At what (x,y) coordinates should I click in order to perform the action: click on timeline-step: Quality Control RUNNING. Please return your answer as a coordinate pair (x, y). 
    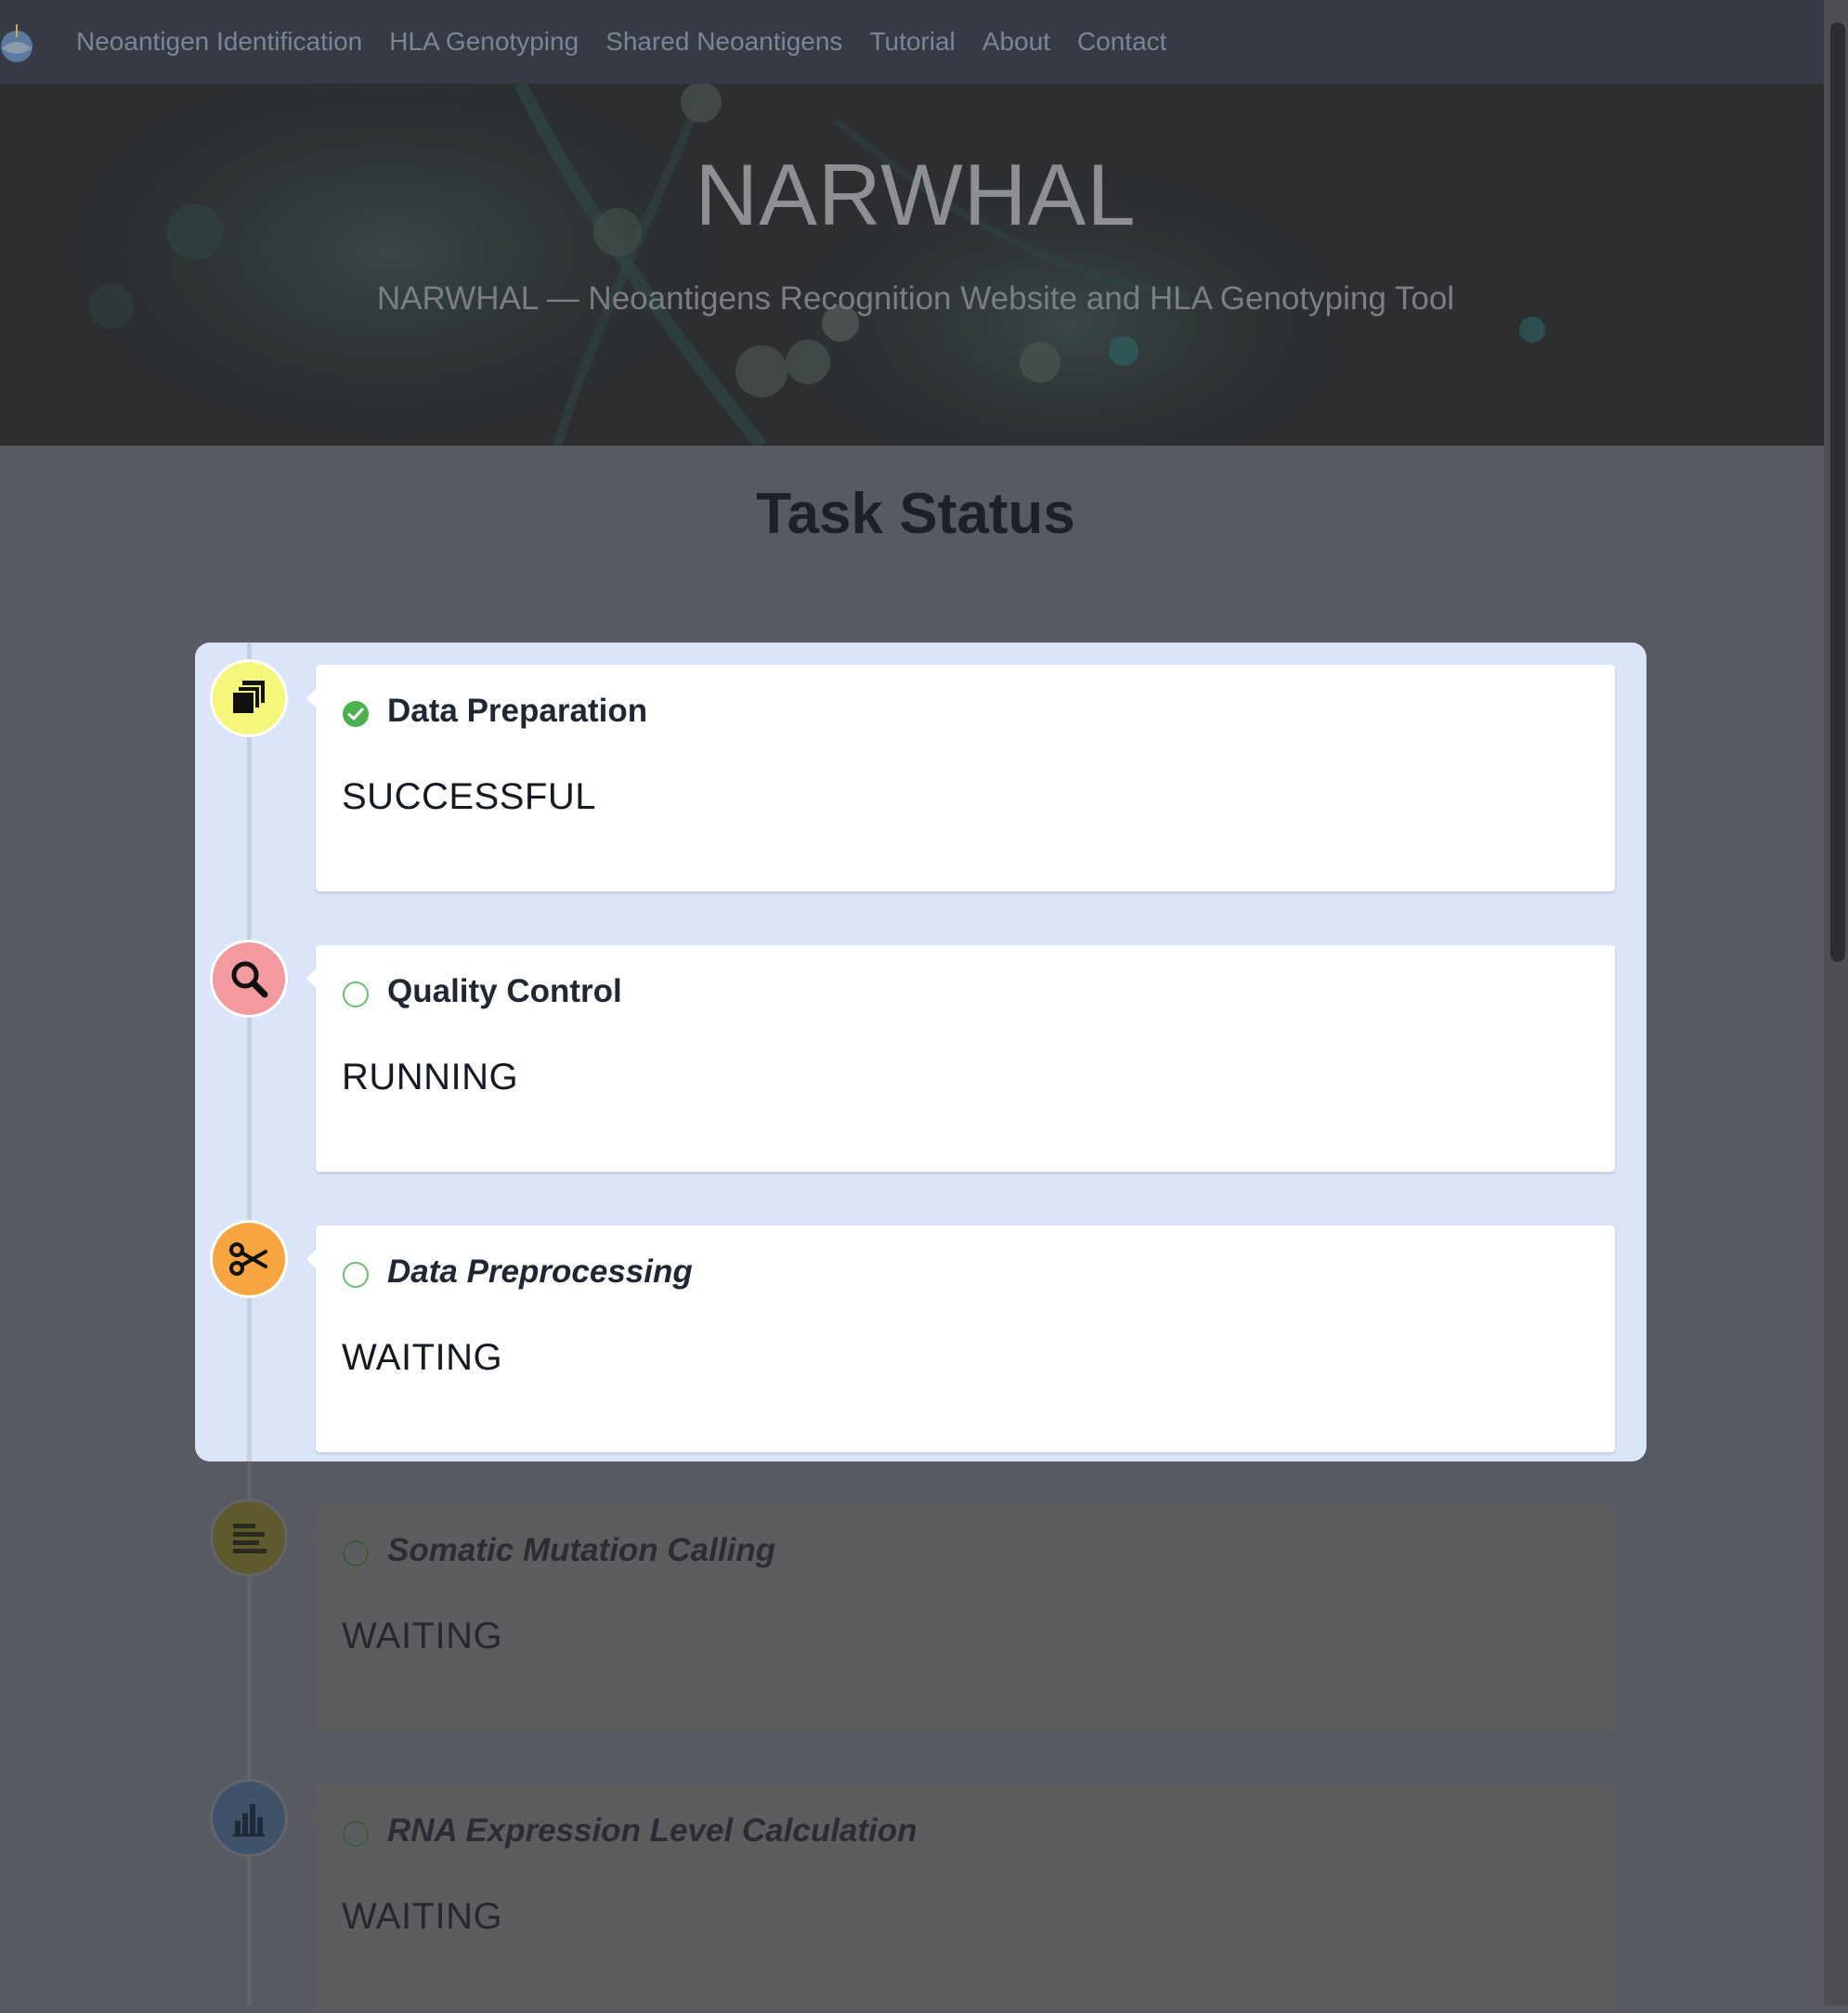
    Looking at the image, I should click on (924, 1057).